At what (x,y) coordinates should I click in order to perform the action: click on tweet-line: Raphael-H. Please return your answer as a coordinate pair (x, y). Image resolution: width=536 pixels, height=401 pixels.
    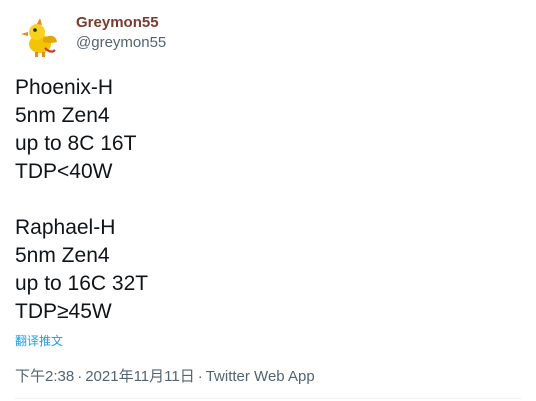
    Looking at the image, I should click on (65, 227).